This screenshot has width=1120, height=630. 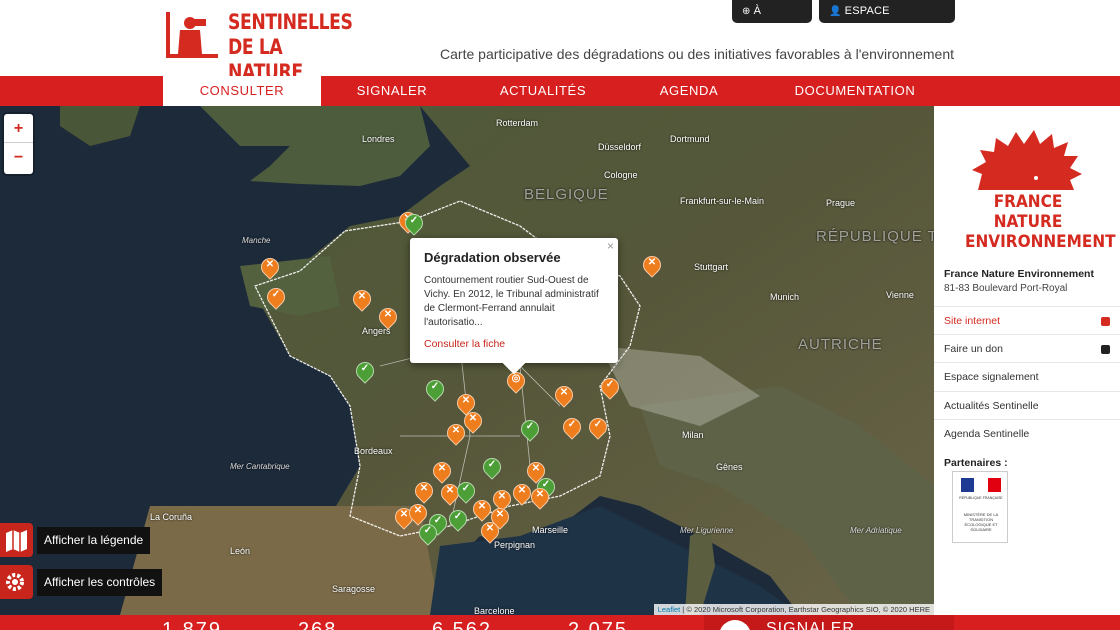 I want to click on map-label-la-coruna: La Coruña, so click(x=171, y=517).